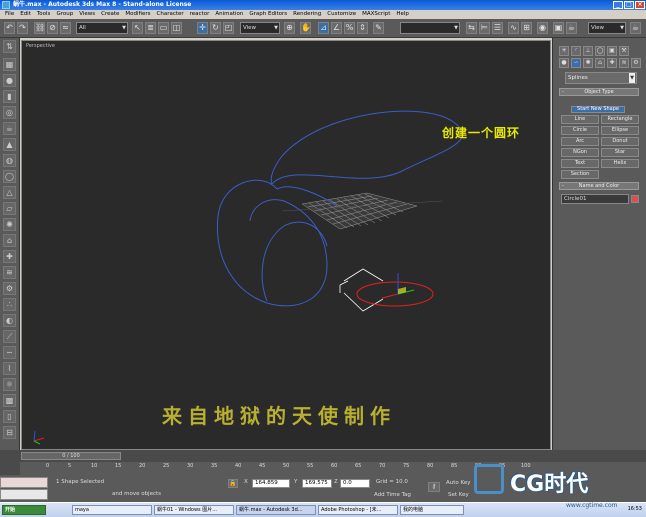 The height and width of the screenshot is (517, 646). Describe the element at coordinates (599, 186) in the screenshot. I see `name-color-rollout: - Name and Color` at that location.